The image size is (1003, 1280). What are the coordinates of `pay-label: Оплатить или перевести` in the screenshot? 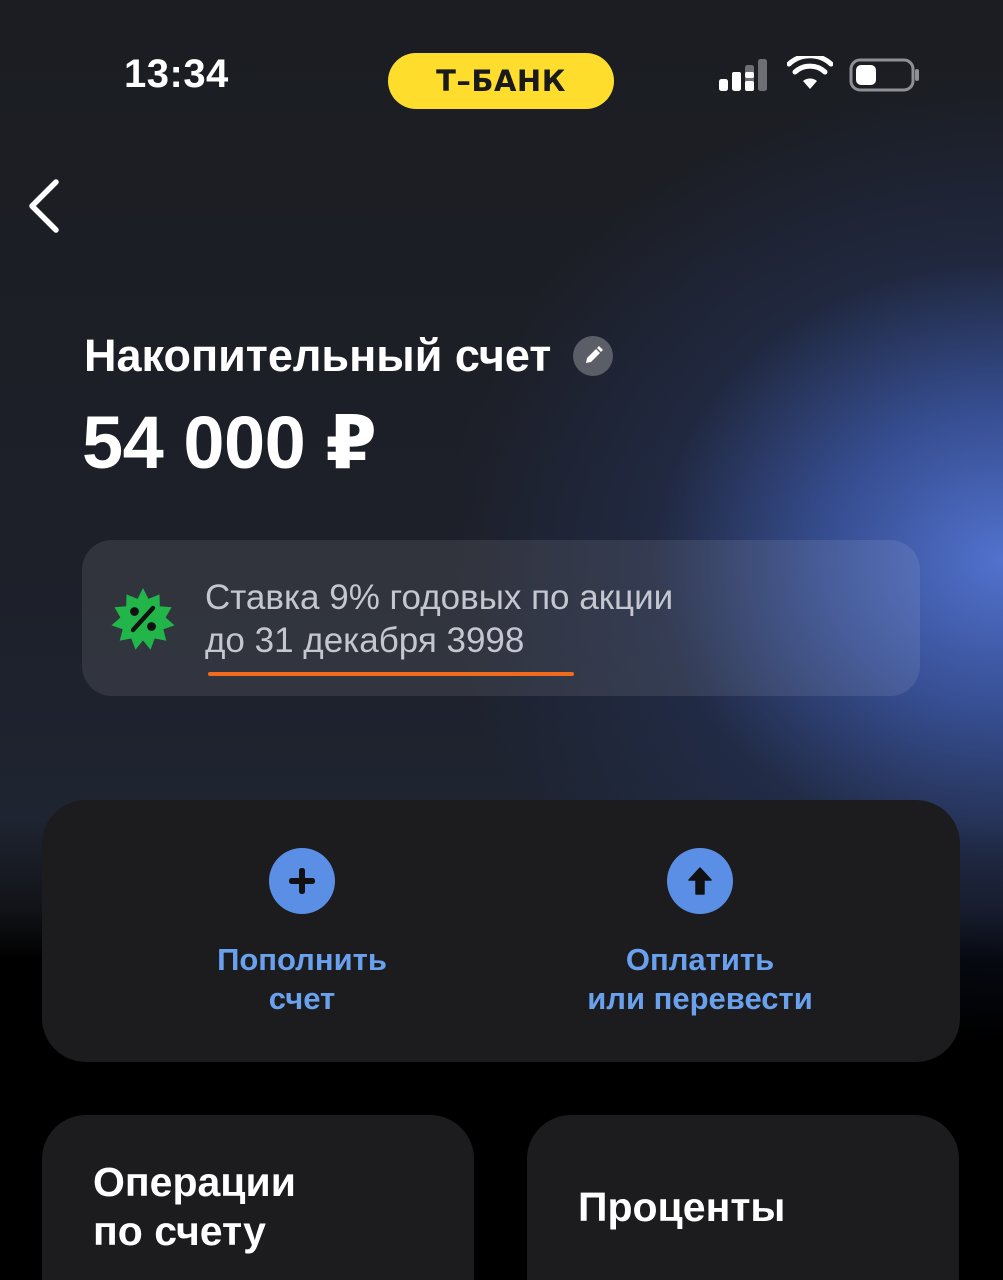 It's located at (700, 979).